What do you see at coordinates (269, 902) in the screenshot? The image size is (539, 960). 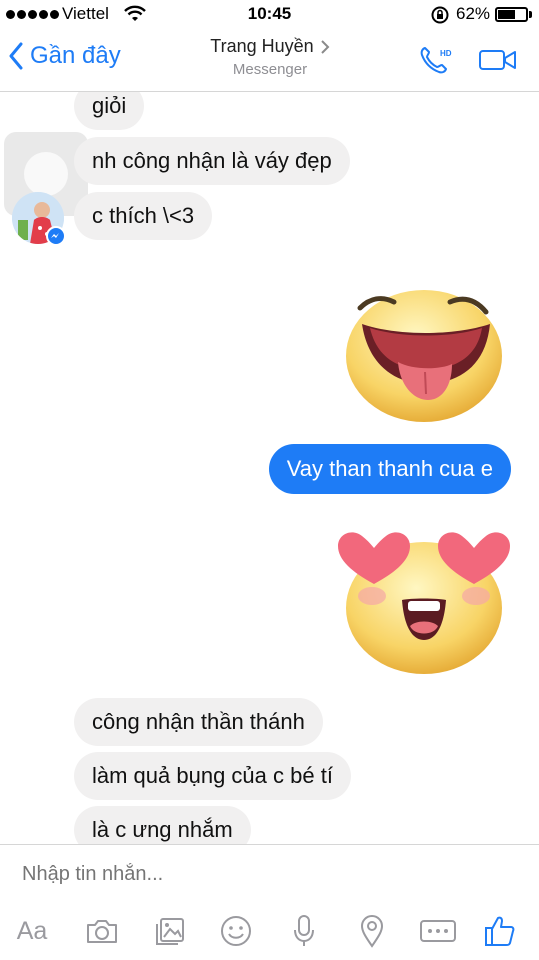 I see `composer: Aa` at bounding box center [269, 902].